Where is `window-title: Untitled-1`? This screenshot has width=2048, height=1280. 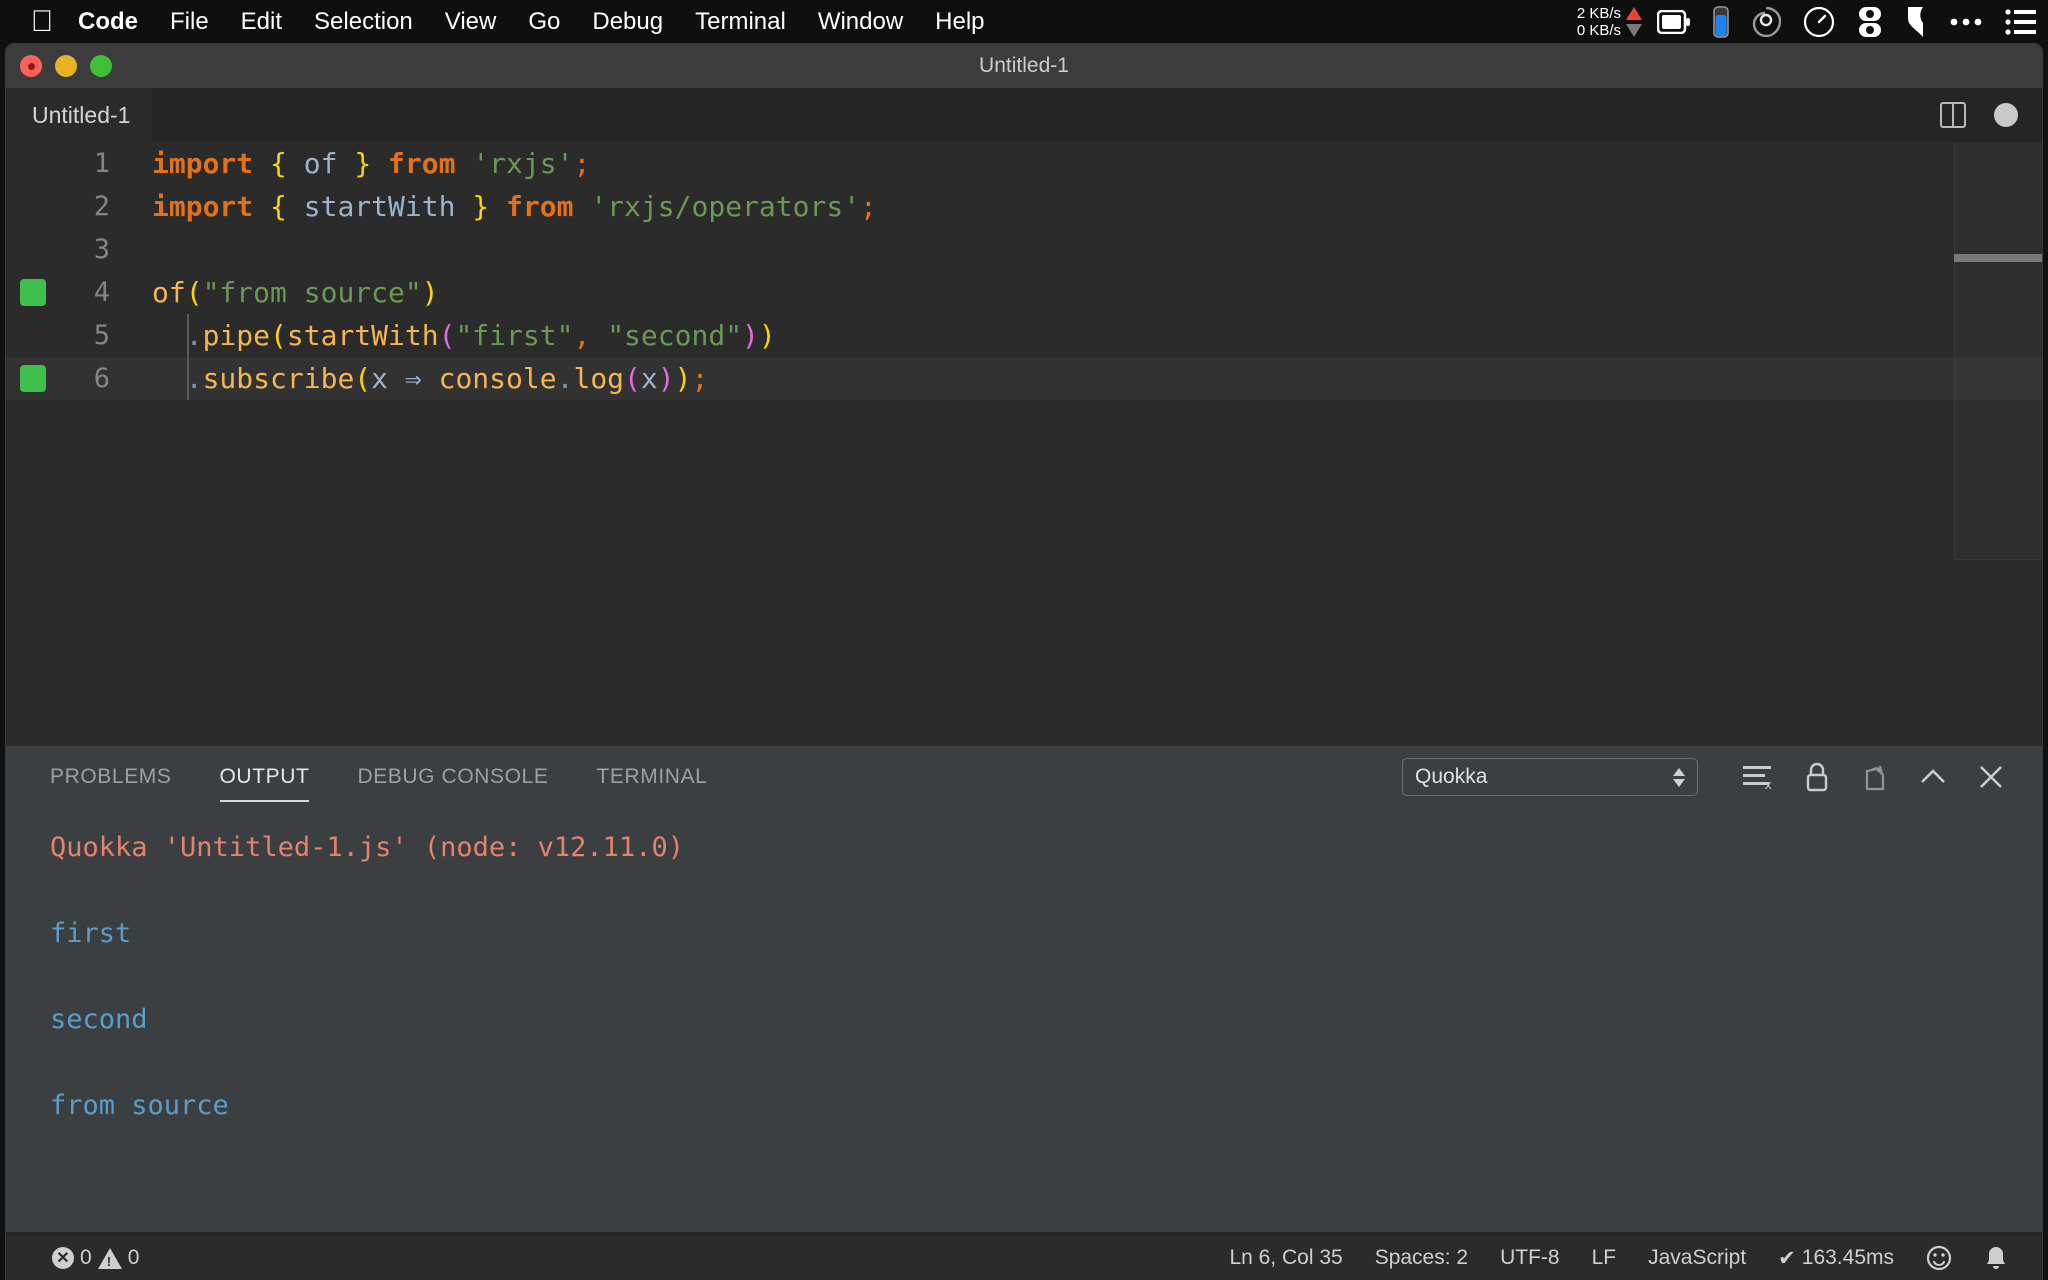
window-title: Untitled-1 is located at coordinates (1024, 65).